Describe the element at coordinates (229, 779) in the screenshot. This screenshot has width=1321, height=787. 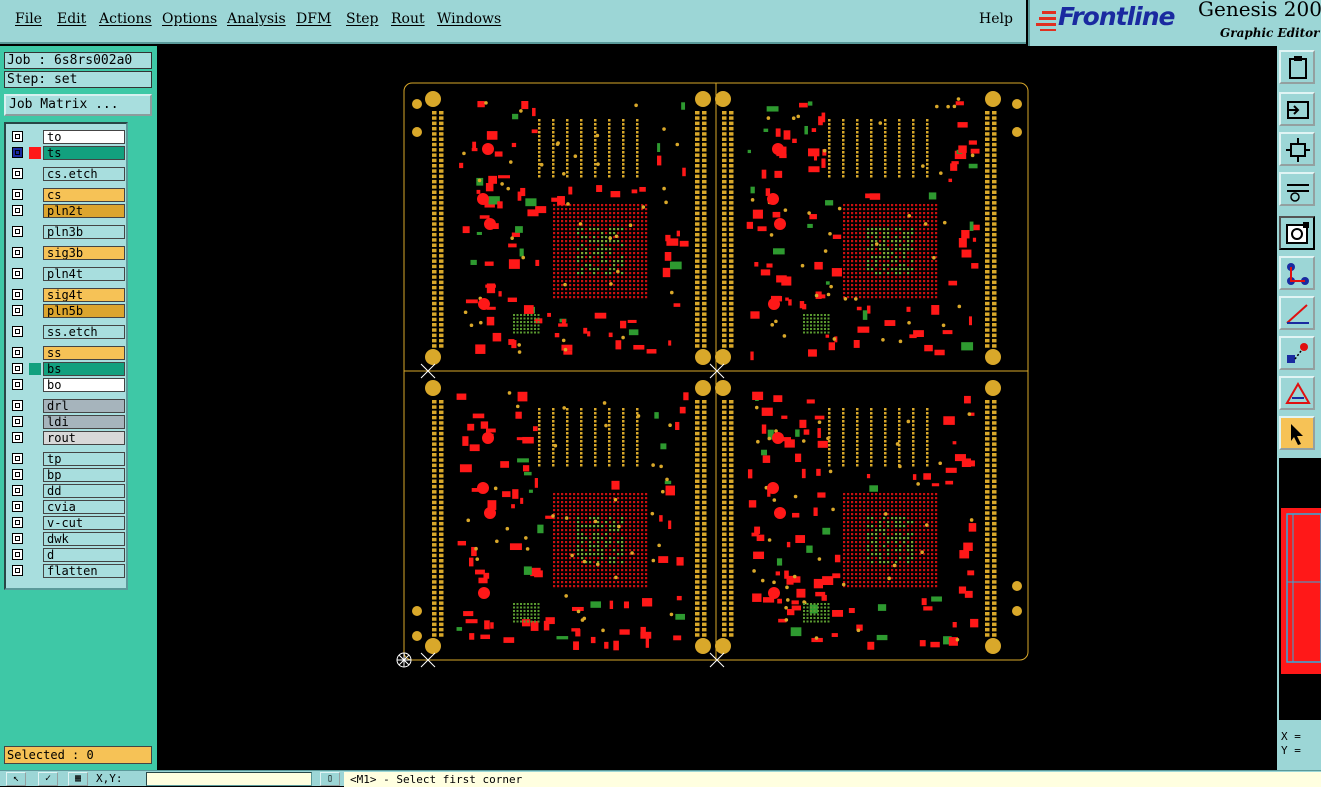
I see `xy-input` at that location.